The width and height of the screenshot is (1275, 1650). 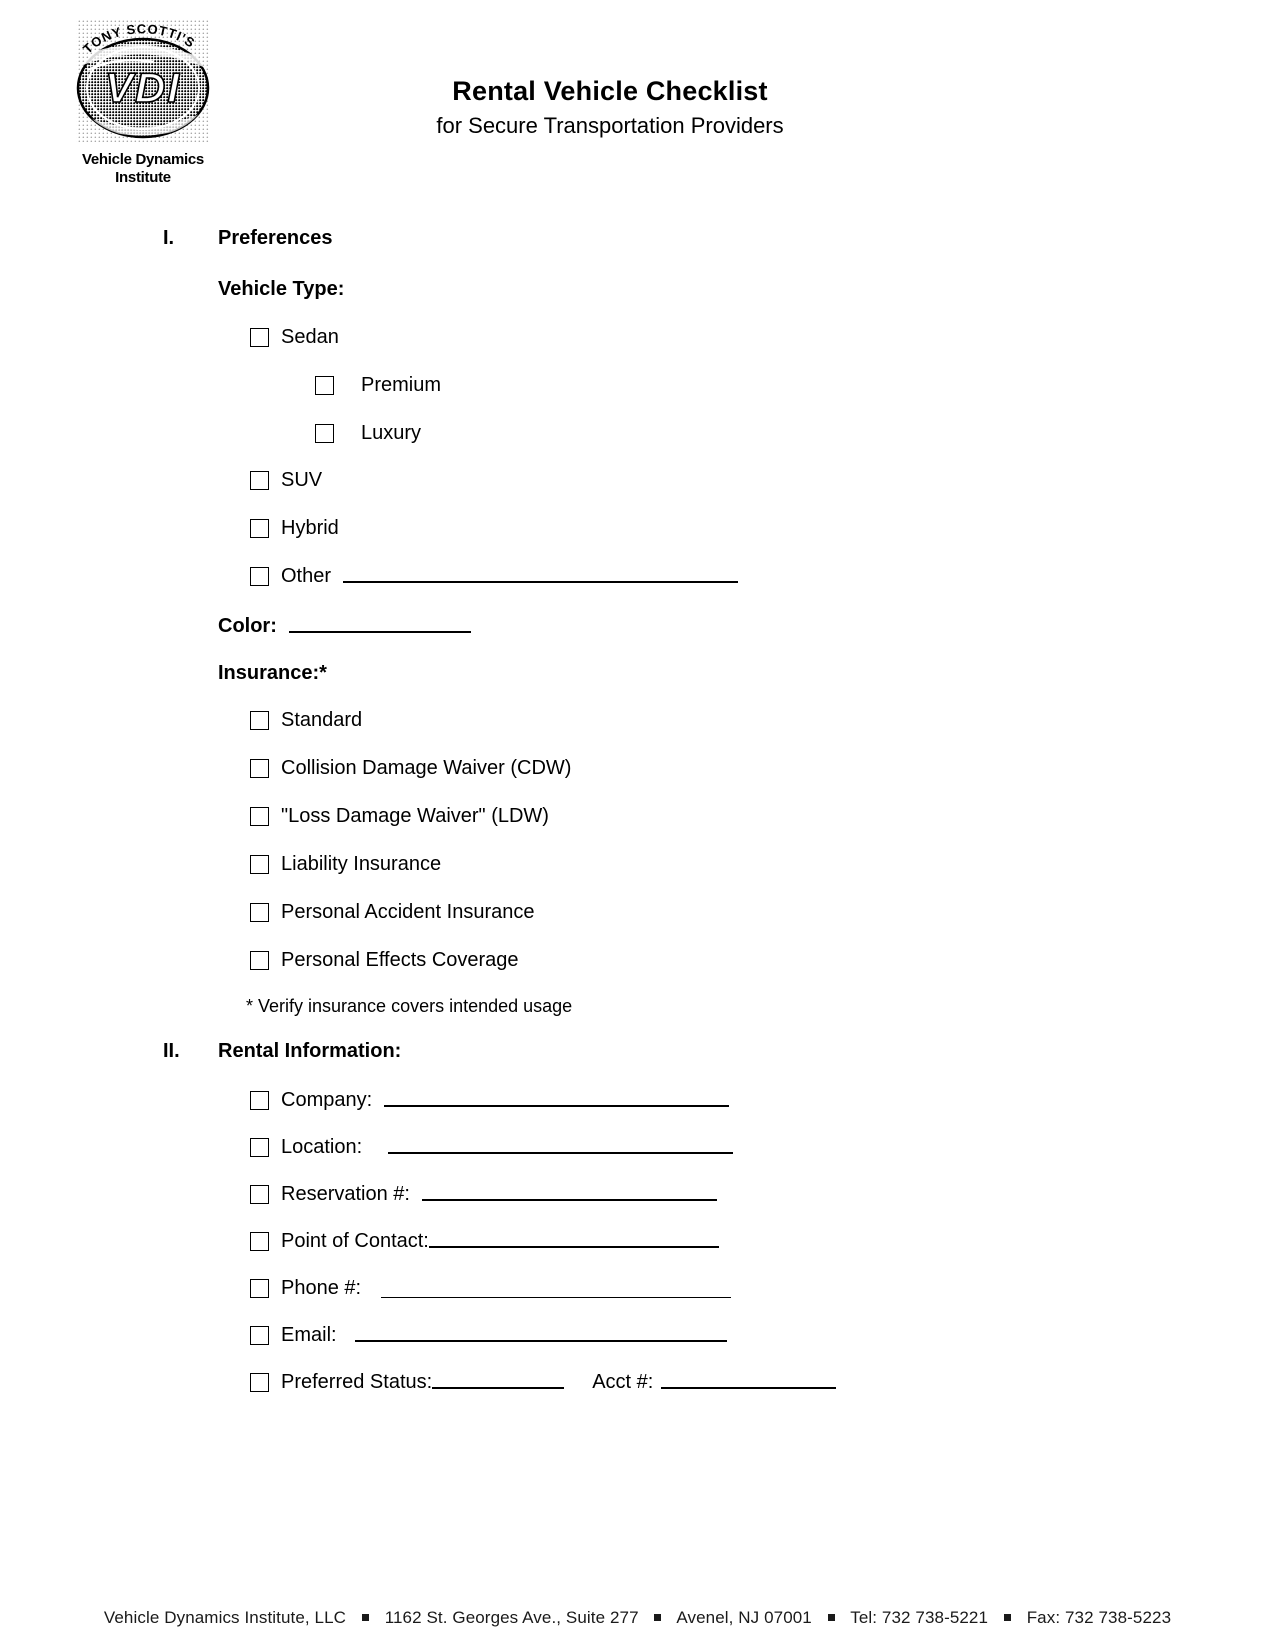 What do you see at coordinates (281, 289) in the screenshot?
I see `vehicle-type-heading: Vehicle Type:` at bounding box center [281, 289].